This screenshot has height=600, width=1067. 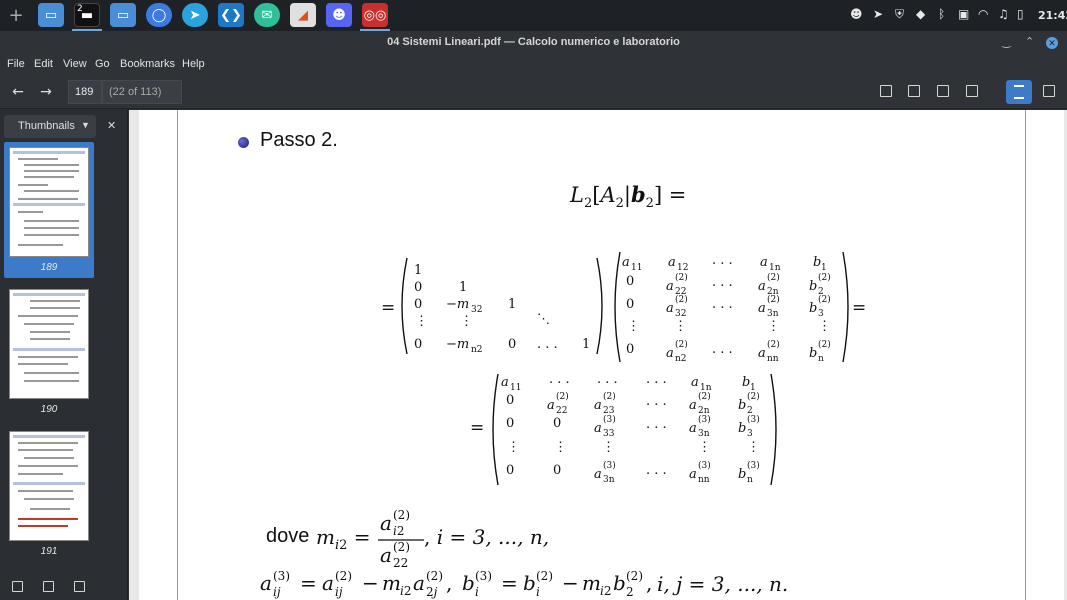 What do you see at coordinates (878, 14) in the screenshot?
I see `telegram-tray-icon: ➤` at bounding box center [878, 14].